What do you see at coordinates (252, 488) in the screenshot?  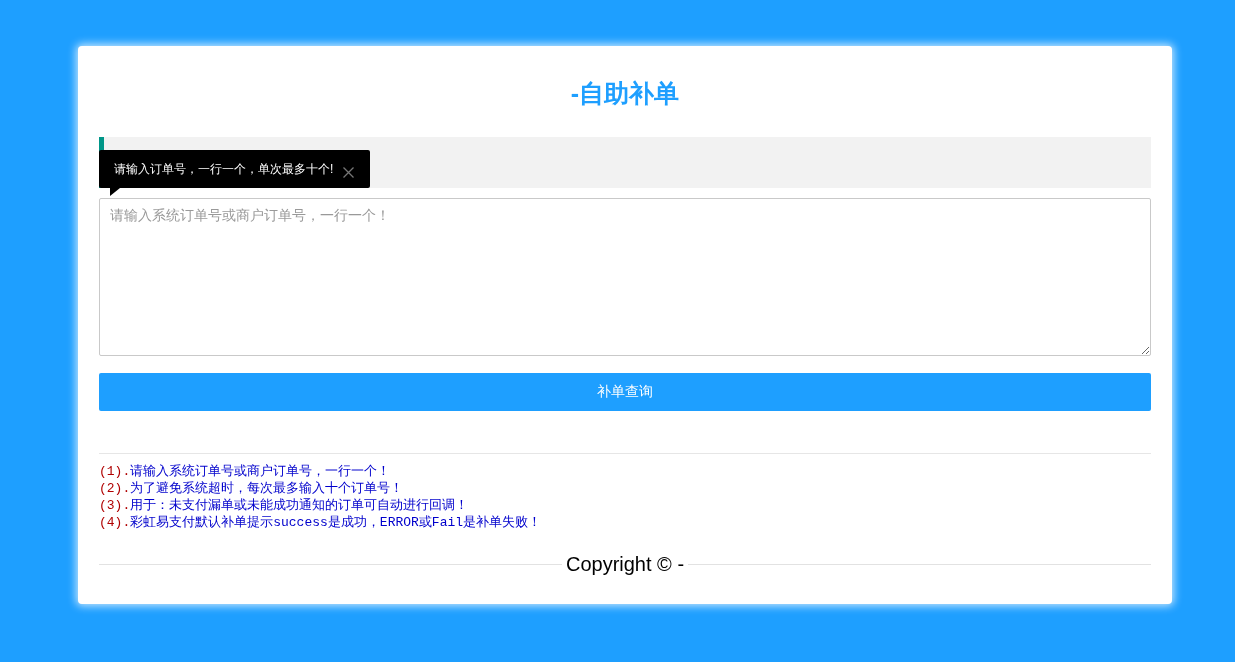 I see `note-text: (2).为了避免系统超时，每次最多输入十个订单号！` at bounding box center [252, 488].